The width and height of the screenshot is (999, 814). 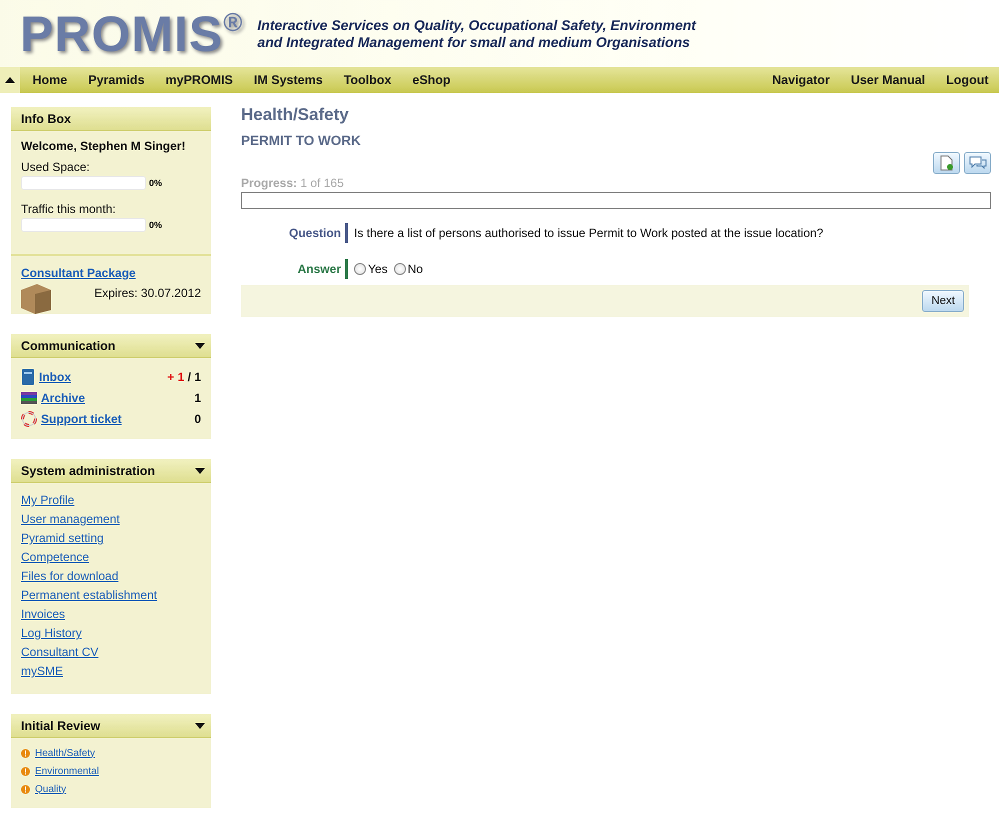 What do you see at coordinates (197, 397) in the screenshot?
I see `message-count: 1` at bounding box center [197, 397].